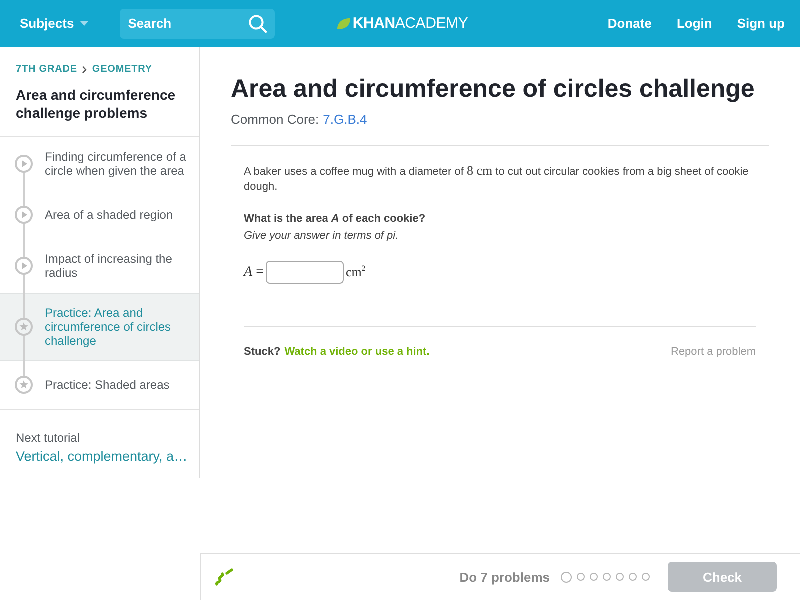 This screenshot has width=800, height=600. Describe the element at coordinates (99, 266) in the screenshot. I see `tutorial-item: Impact of increasing the radius` at that location.